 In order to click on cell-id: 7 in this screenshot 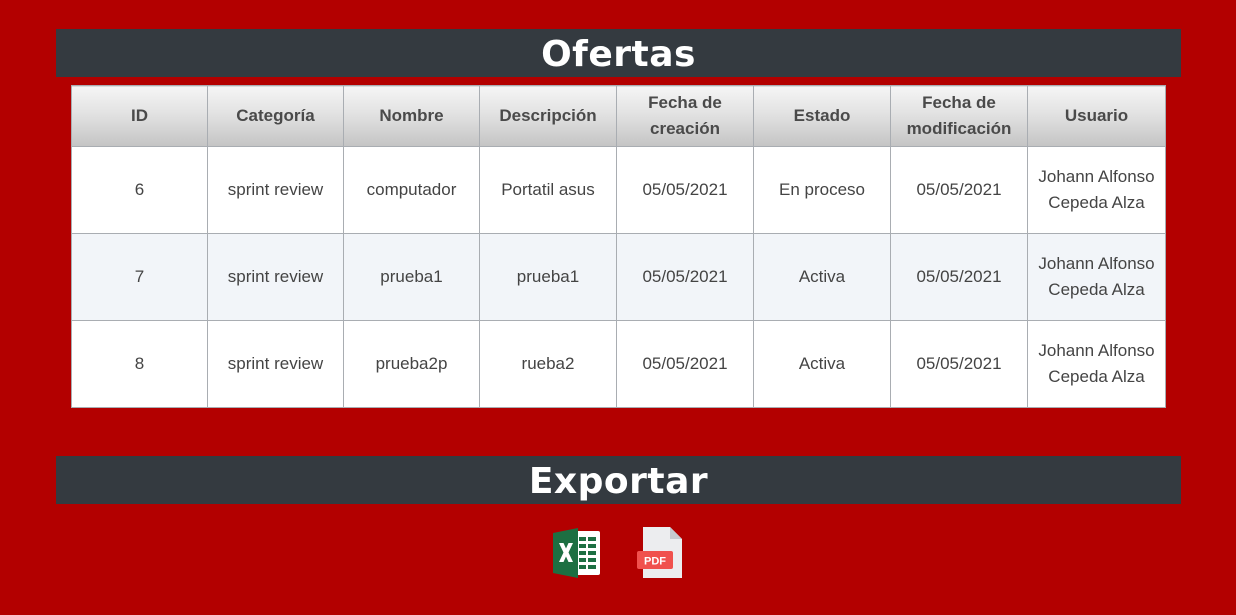, I will do `click(139, 277)`.